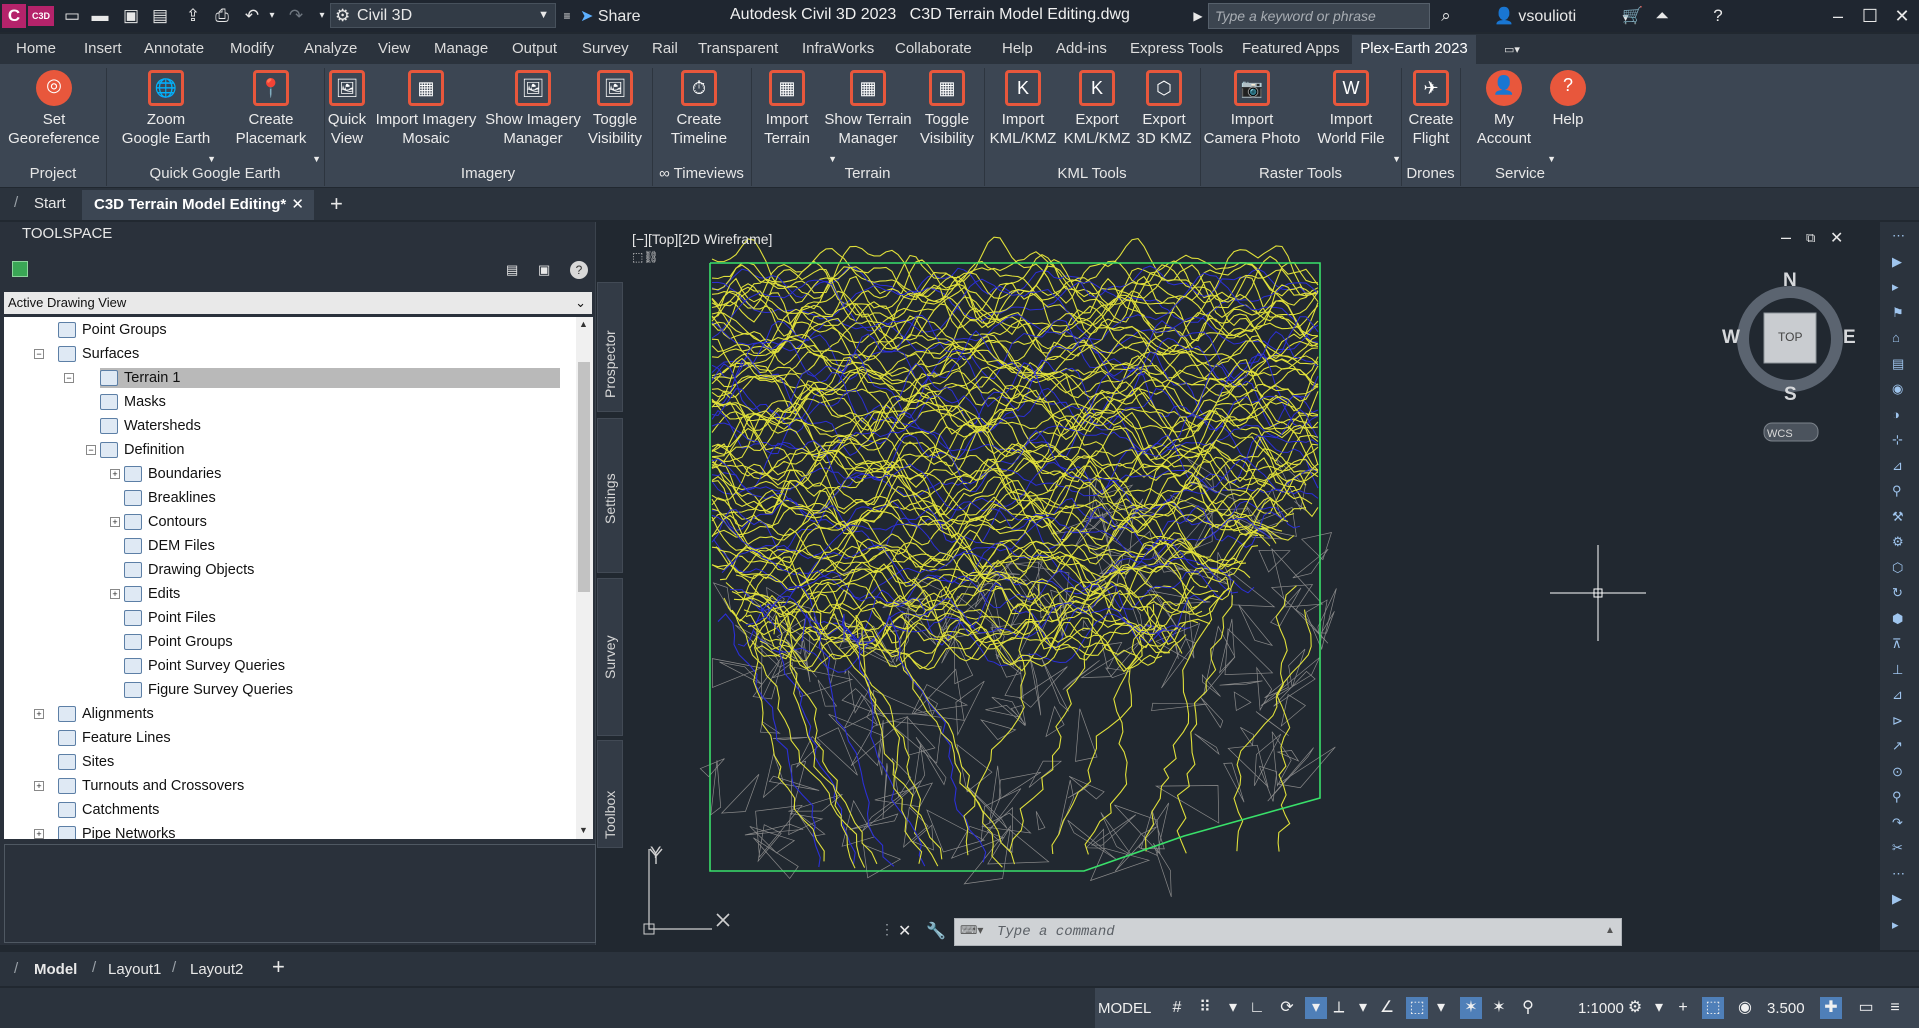 This screenshot has width=1919, height=1028. Describe the element at coordinates (106, 714) in the screenshot. I see `tree-item: Alignments` at that location.